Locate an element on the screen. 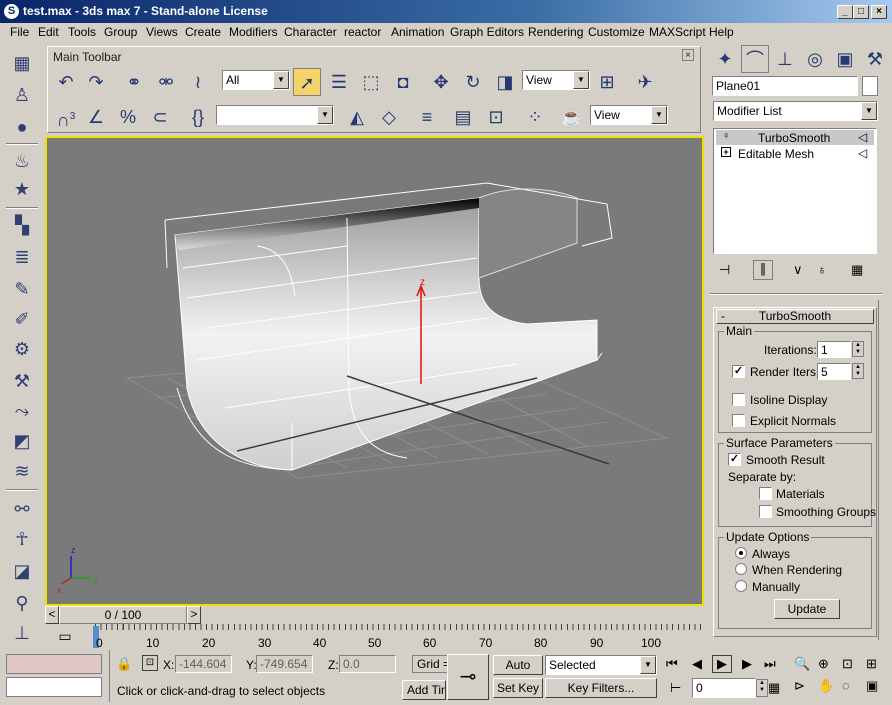 Image resolution: width=892 pixels, height=705 pixels. isoline-display-checkbox is located at coordinates (738, 399).